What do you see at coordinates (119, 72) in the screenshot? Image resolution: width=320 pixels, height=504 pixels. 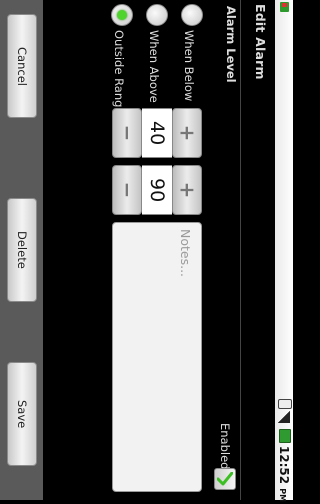 I see `radio-outside-range-label: Outside Range` at bounding box center [119, 72].